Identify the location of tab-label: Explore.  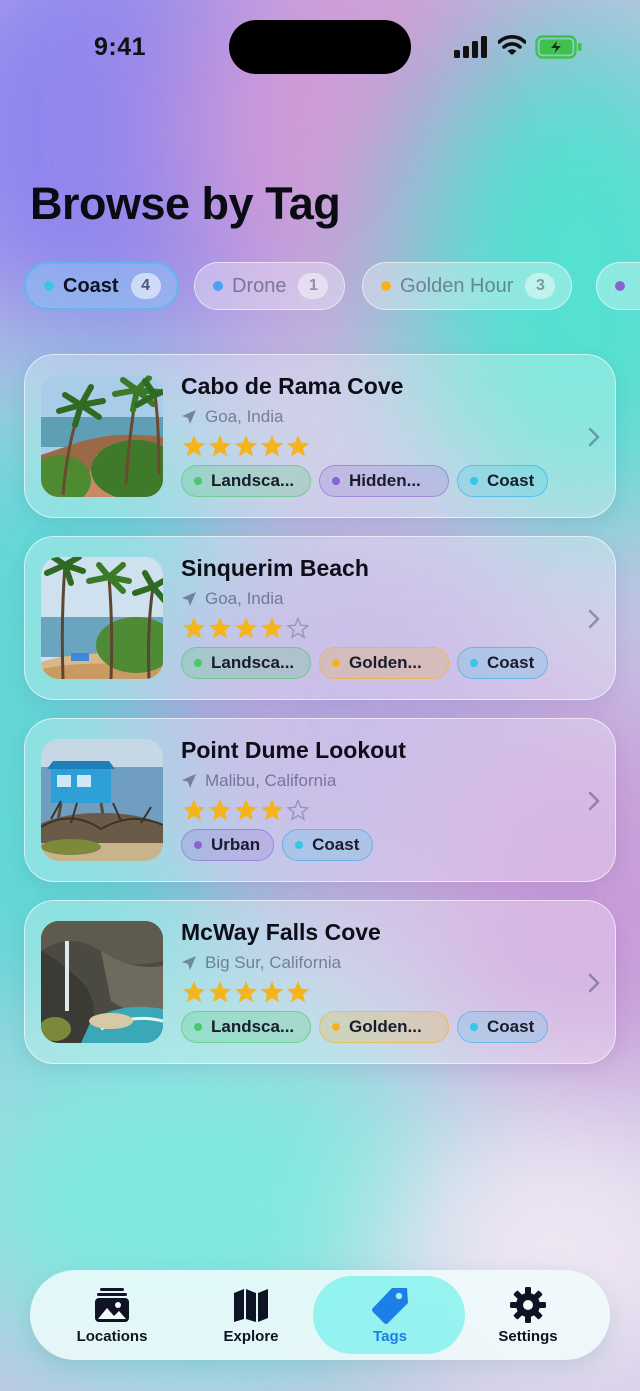
(251, 1336).